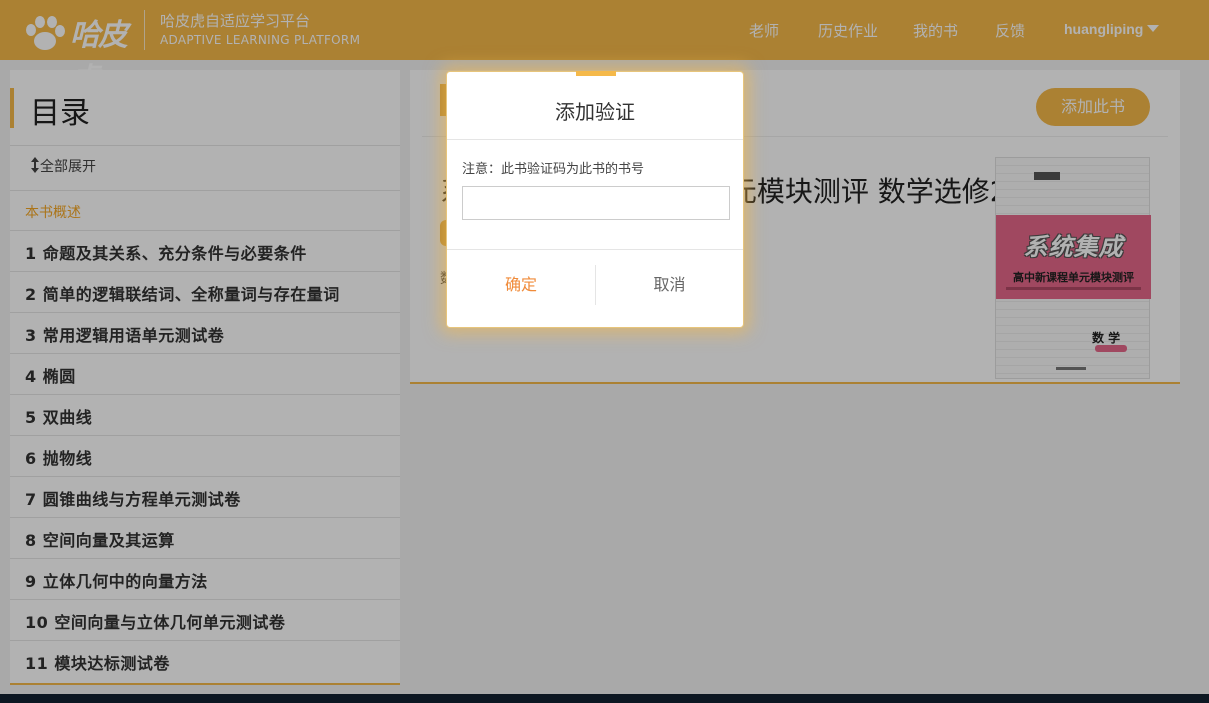 The height and width of the screenshot is (703, 1209). What do you see at coordinates (595, 112) in the screenshot?
I see `dialog-title: 添加验证` at bounding box center [595, 112].